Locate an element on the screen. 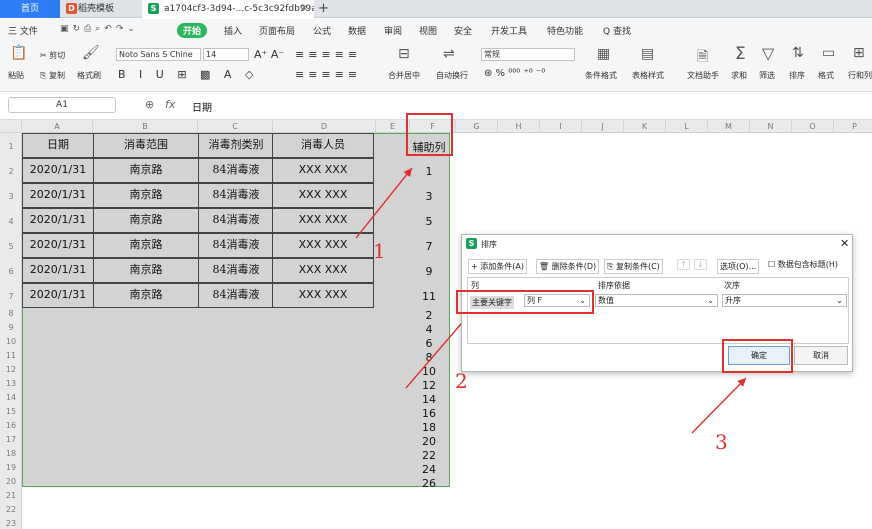 The width and height of the screenshot is (872, 529). menu-insert: 插入 is located at coordinates (233, 30).